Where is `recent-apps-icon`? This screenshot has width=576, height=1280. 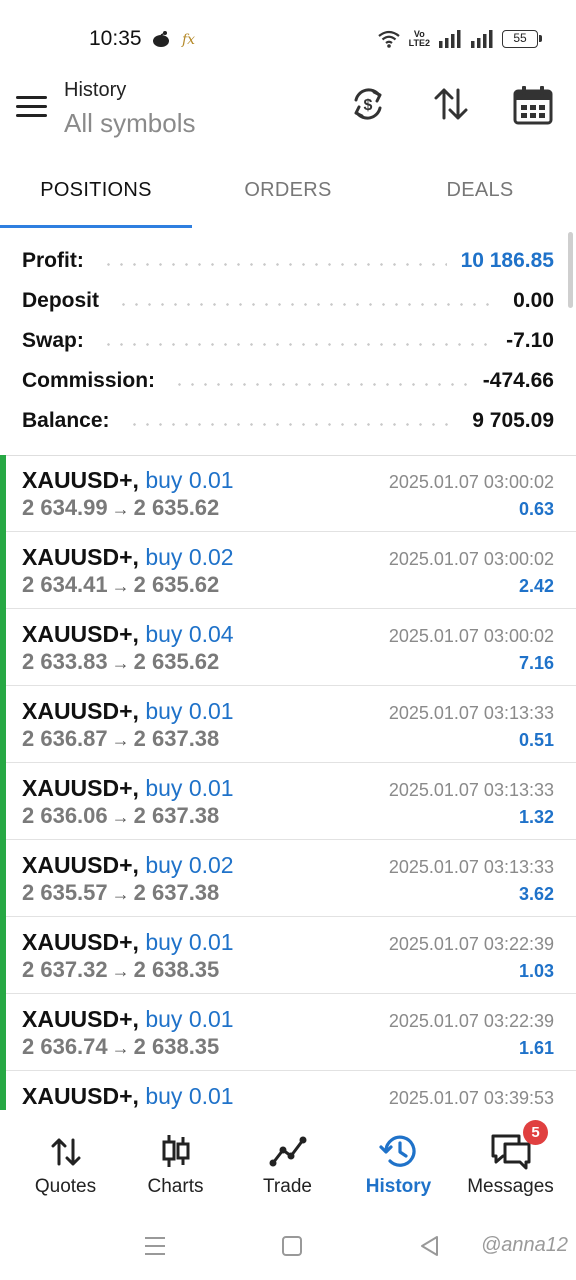 recent-apps-icon is located at coordinates (155, 1246).